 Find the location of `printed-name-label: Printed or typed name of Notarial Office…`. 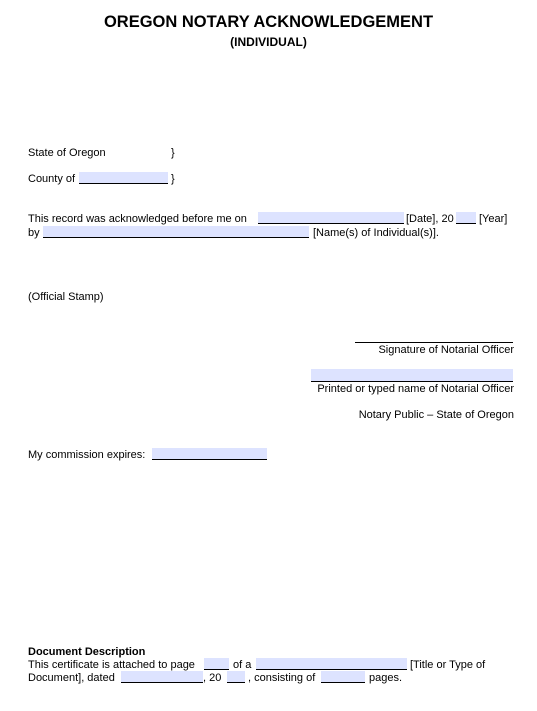

printed-name-label: Printed or typed name of Notarial Office… is located at coordinates (415, 389).